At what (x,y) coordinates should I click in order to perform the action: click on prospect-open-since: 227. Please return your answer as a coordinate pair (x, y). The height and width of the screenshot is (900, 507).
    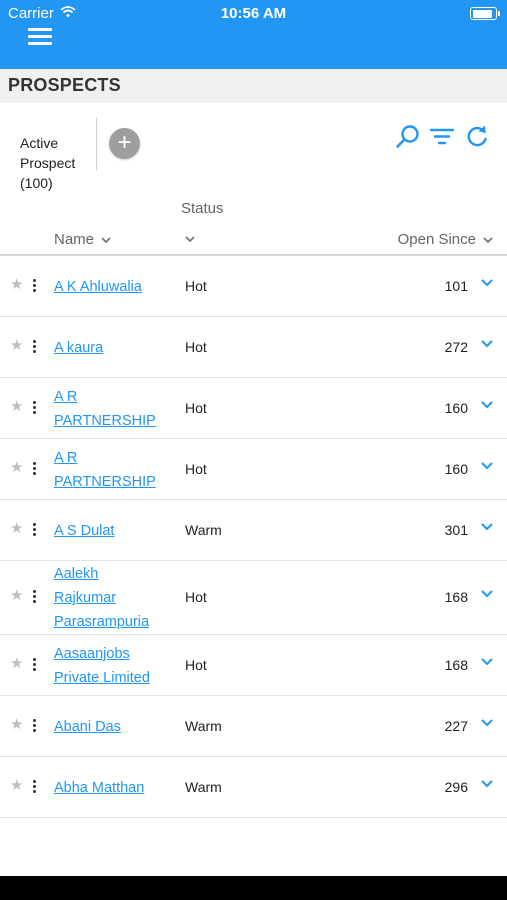
    Looking at the image, I should click on (456, 725).